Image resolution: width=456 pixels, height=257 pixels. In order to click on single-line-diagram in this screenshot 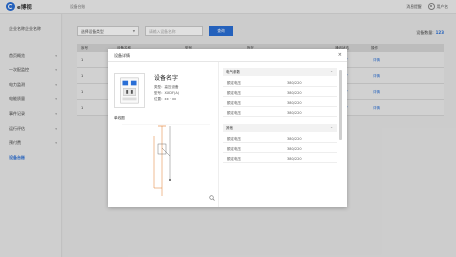, I will do `click(166, 160)`.